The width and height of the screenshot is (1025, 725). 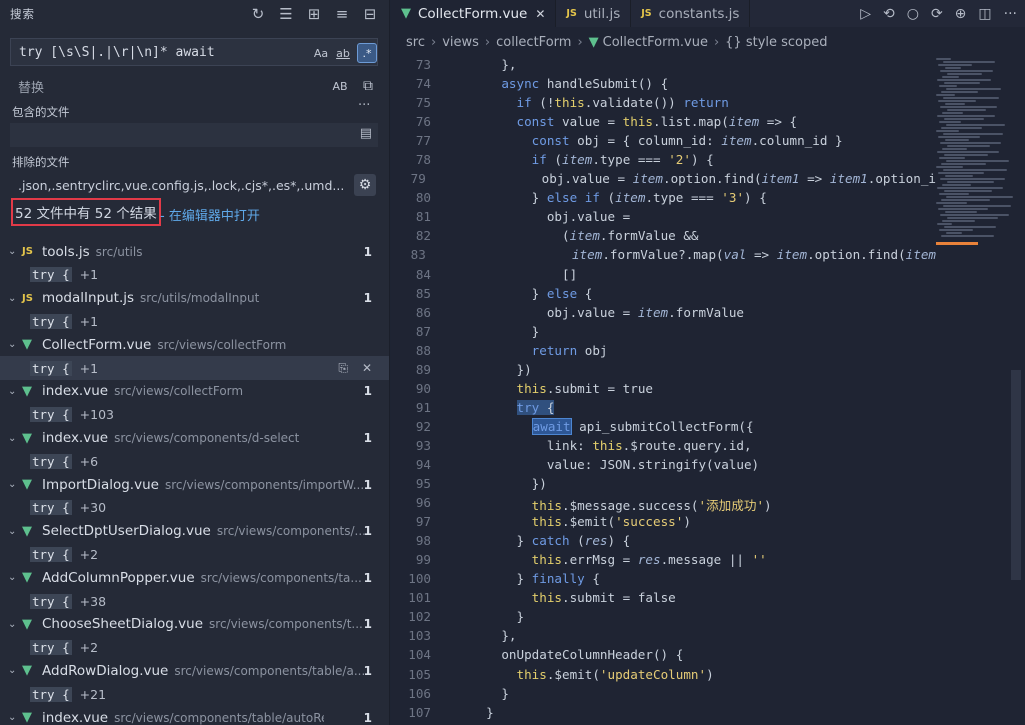 I want to click on replace-all-icon: ⧉, so click(x=368, y=86).